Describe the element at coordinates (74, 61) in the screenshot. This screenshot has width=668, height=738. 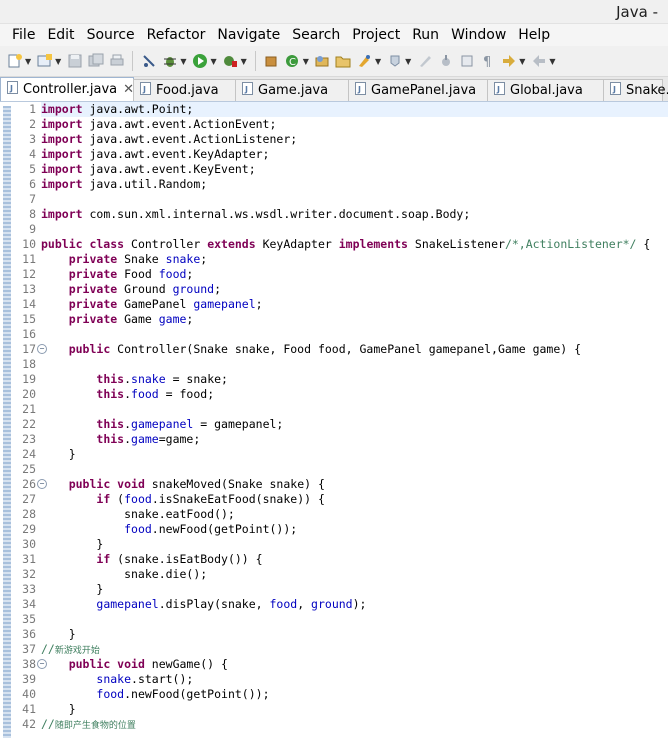
I see `save-icon` at that location.